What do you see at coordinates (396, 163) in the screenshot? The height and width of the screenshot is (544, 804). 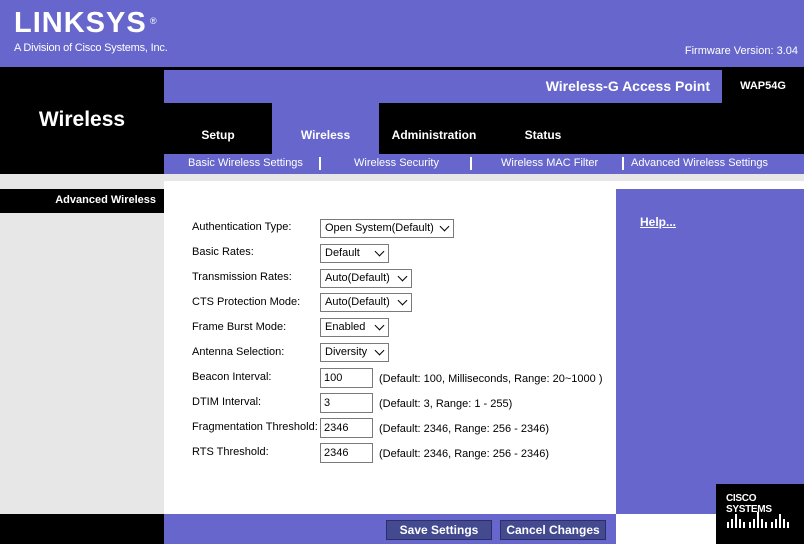 I see `subtab-wireless-security: Wireless Security` at bounding box center [396, 163].